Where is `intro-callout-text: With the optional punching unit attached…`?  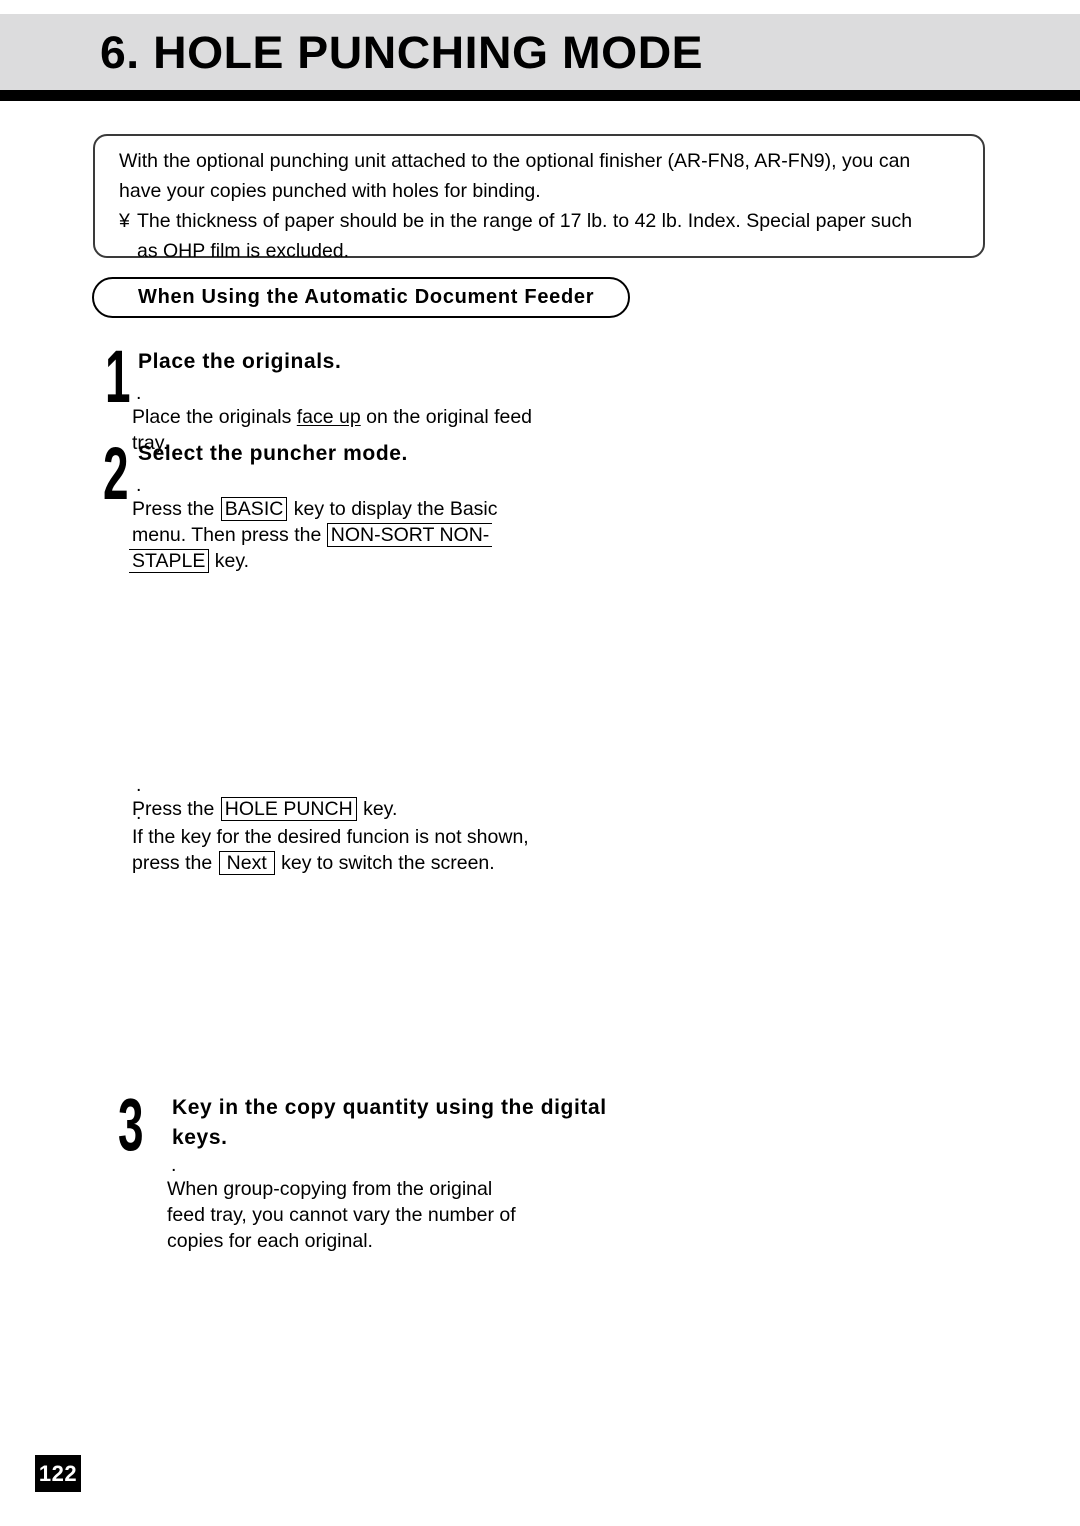 intro-callout-text: With the optional punching unit attached… is located at coordinates (541, 206).